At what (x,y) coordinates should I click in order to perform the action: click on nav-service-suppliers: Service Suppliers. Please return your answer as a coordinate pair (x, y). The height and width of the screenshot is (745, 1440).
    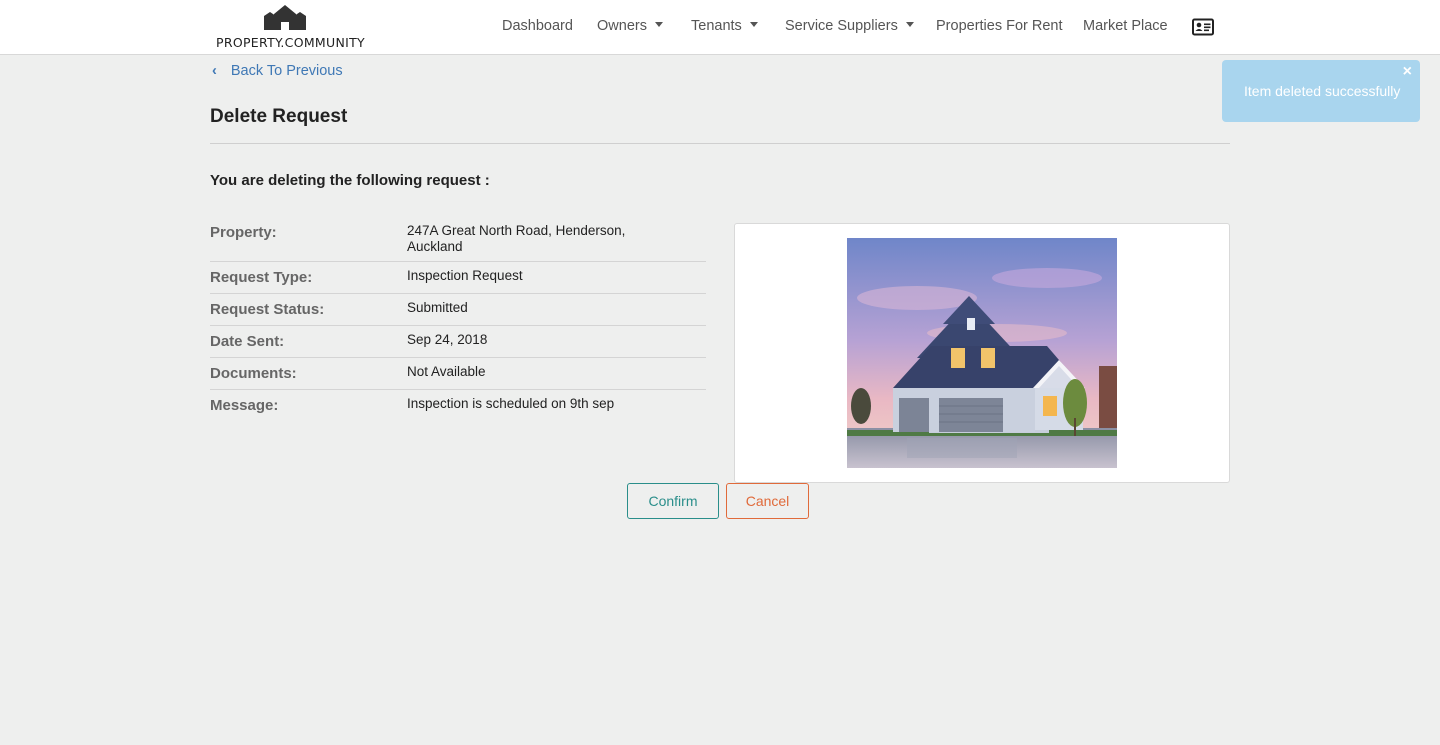
    Looking at the image, I should click on (849, 26).